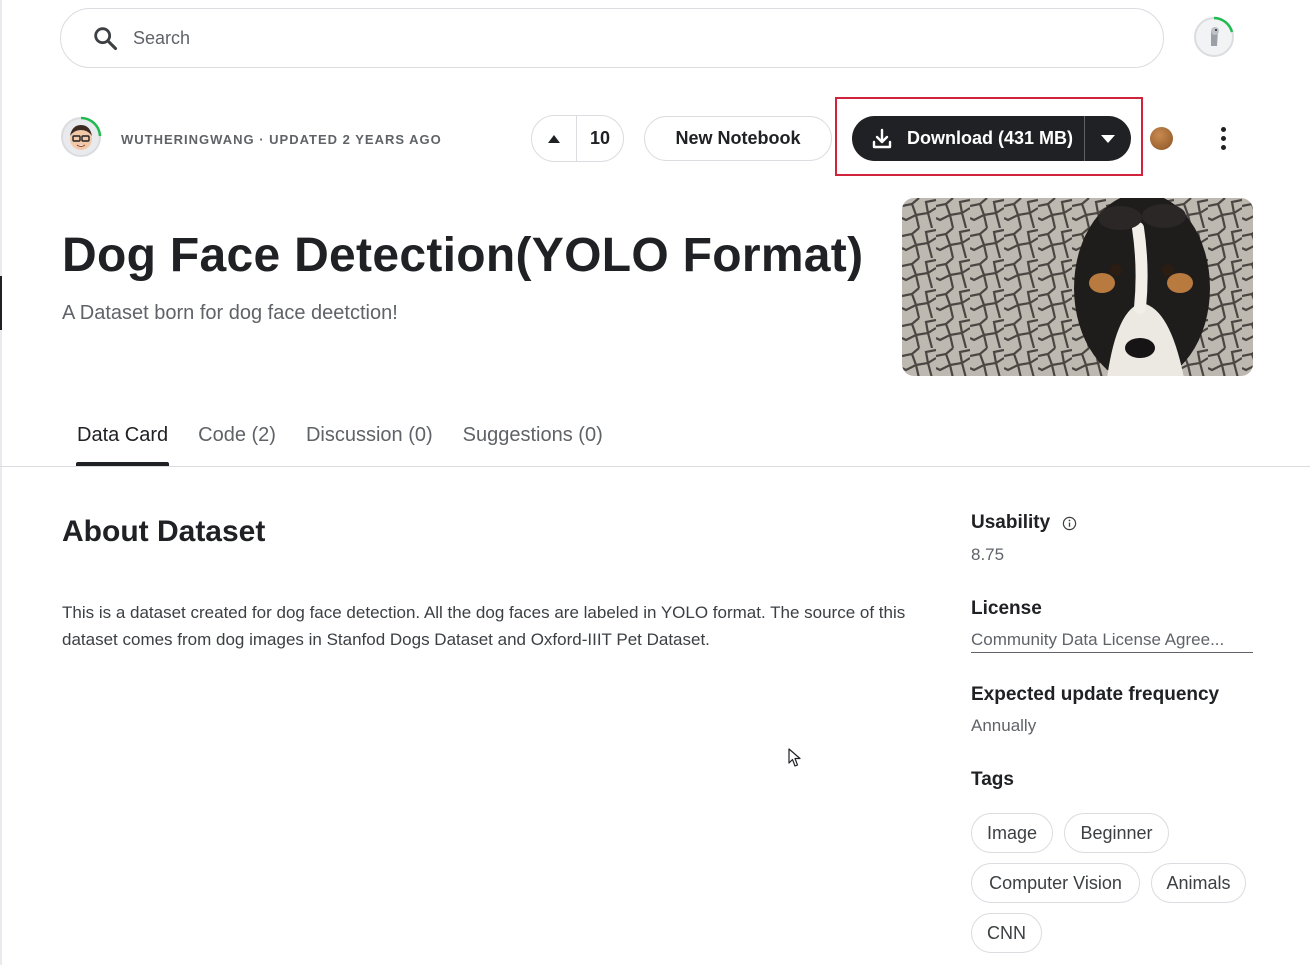 This screenshot has width=1310, height=965. I want to click on caret-up-icon, so click(554, 138).